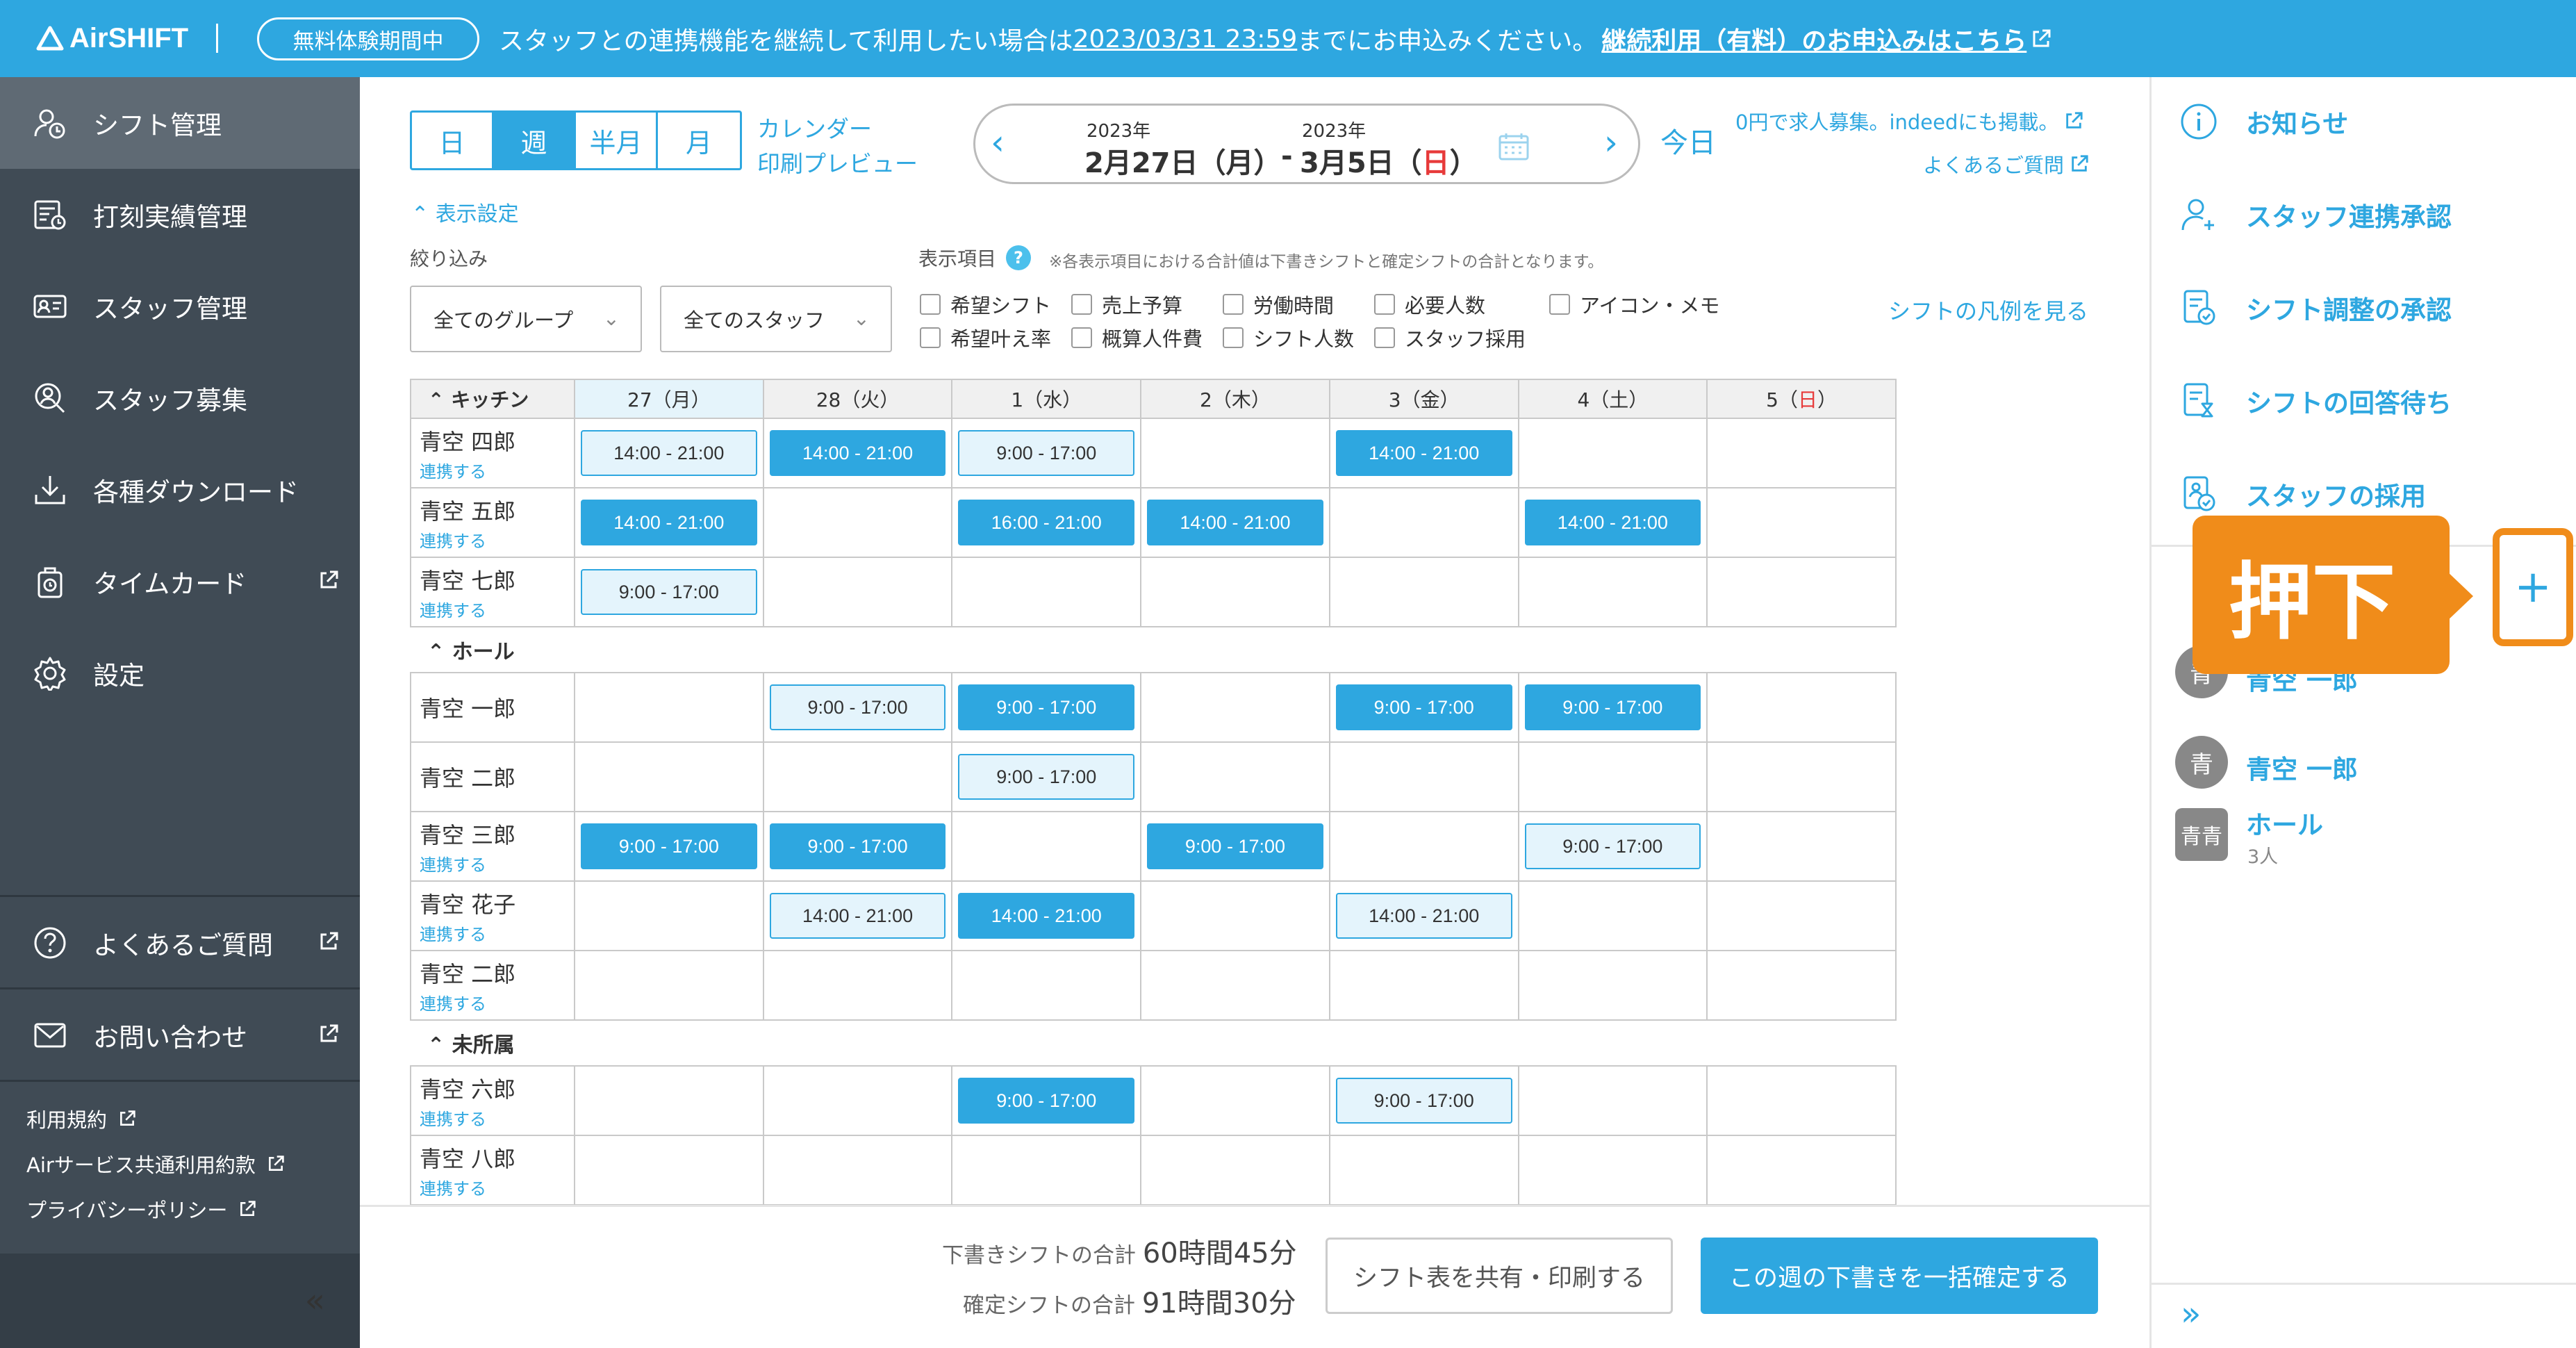 The width and height of the screenshot is (2576, 1348). I want to click on confirmed-shift: 16:00 - 21:00, so click(1046, 522).